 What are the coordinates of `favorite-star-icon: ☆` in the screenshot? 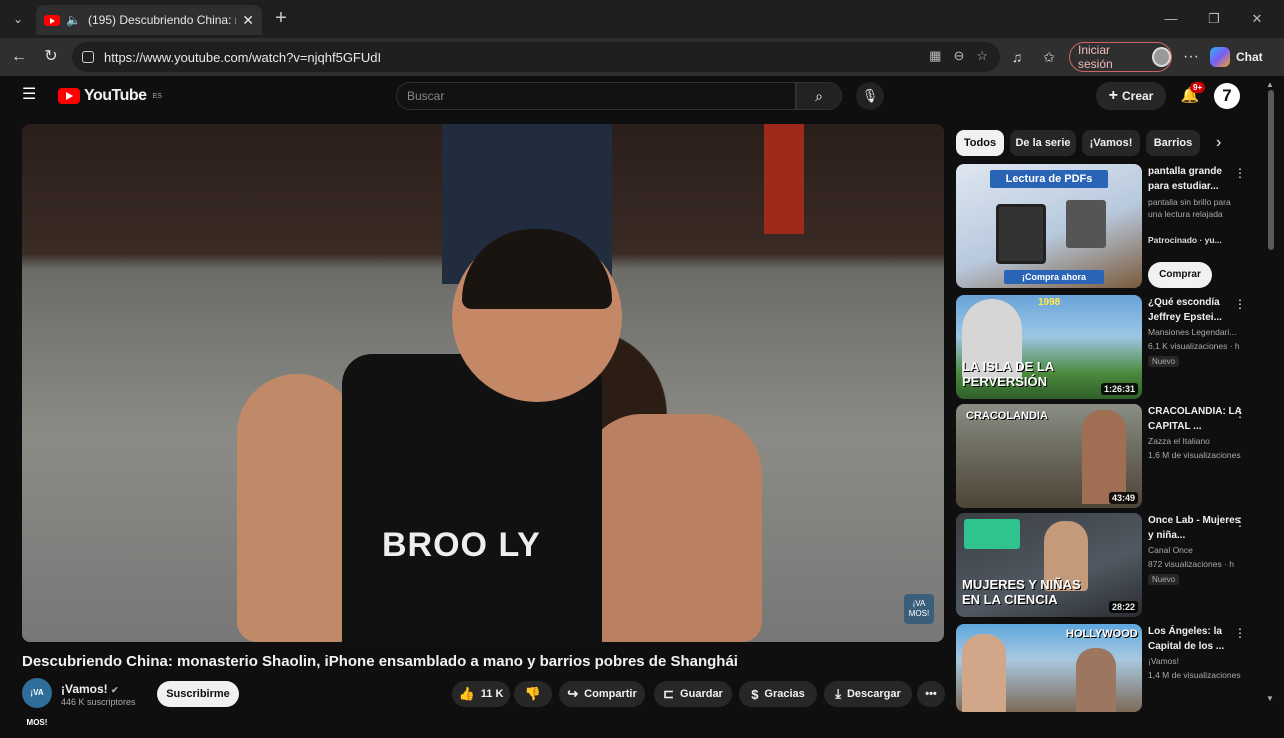 It's located at (982, 56).